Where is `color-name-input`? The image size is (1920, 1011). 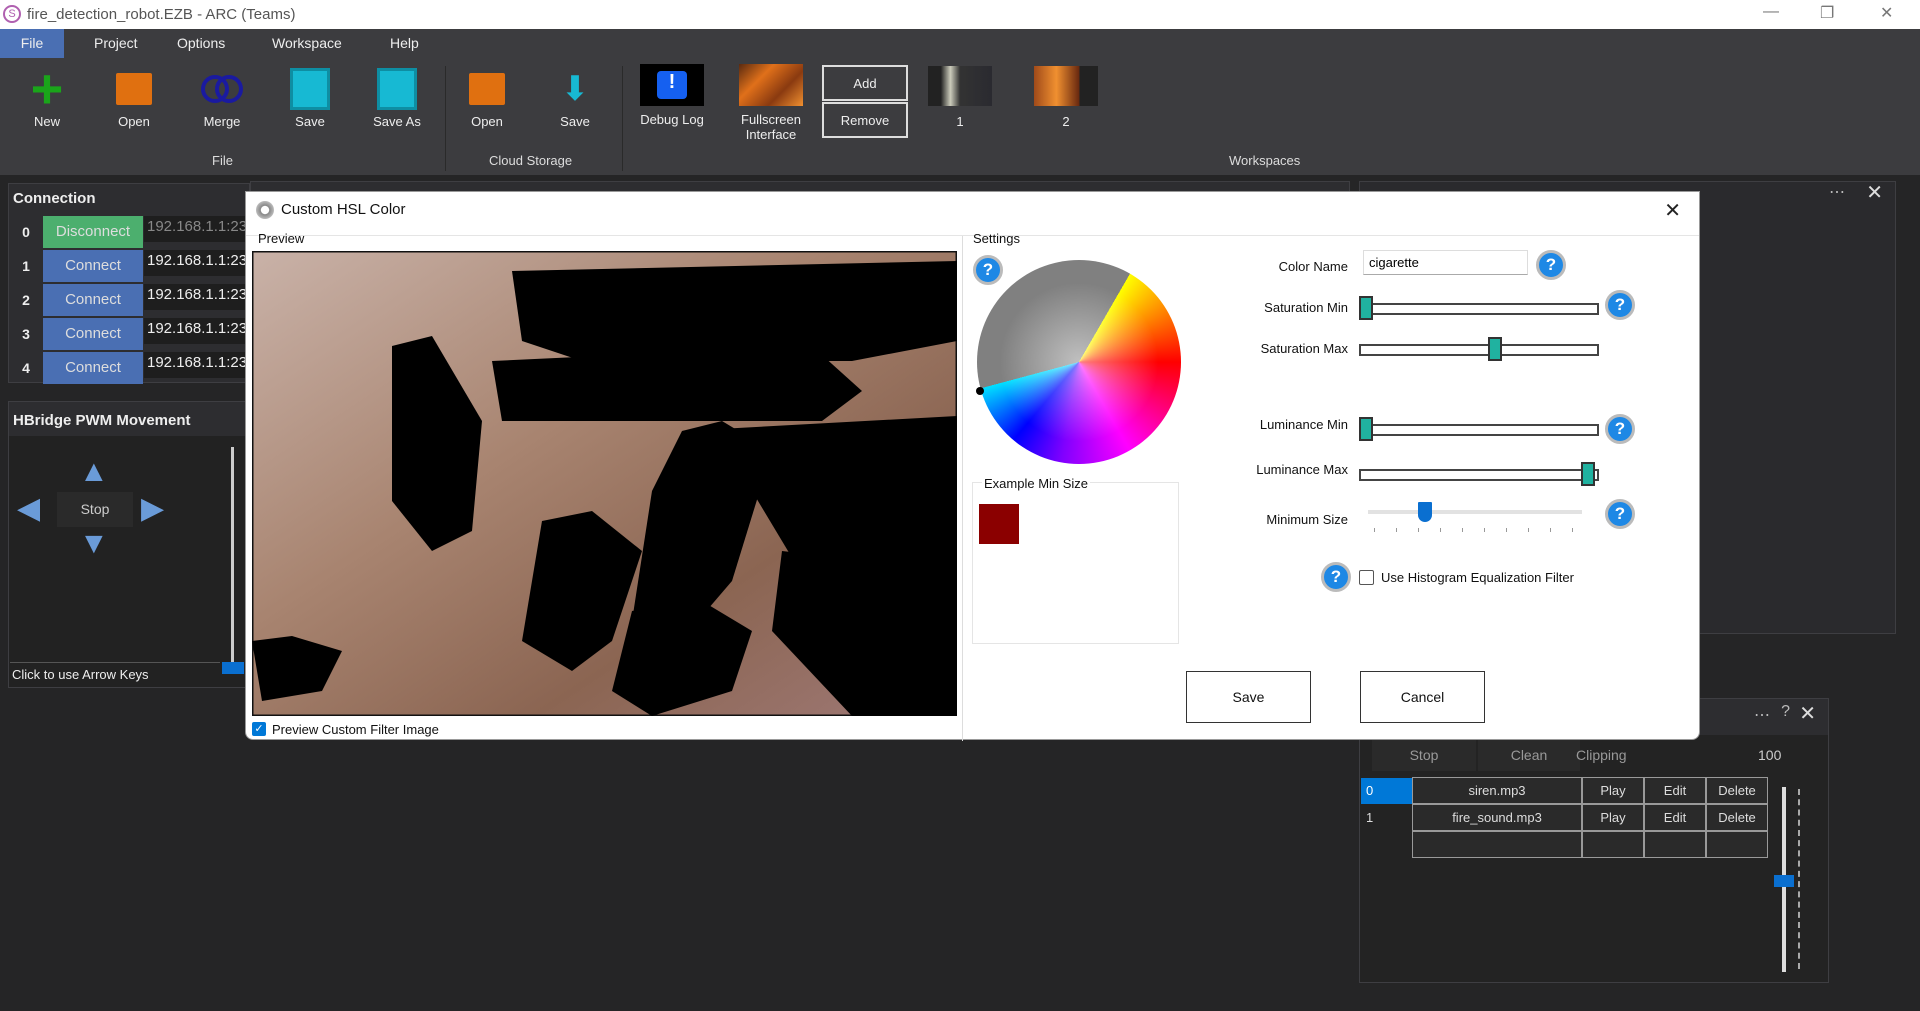 color-name-input is located at coordinates (1445, 262).